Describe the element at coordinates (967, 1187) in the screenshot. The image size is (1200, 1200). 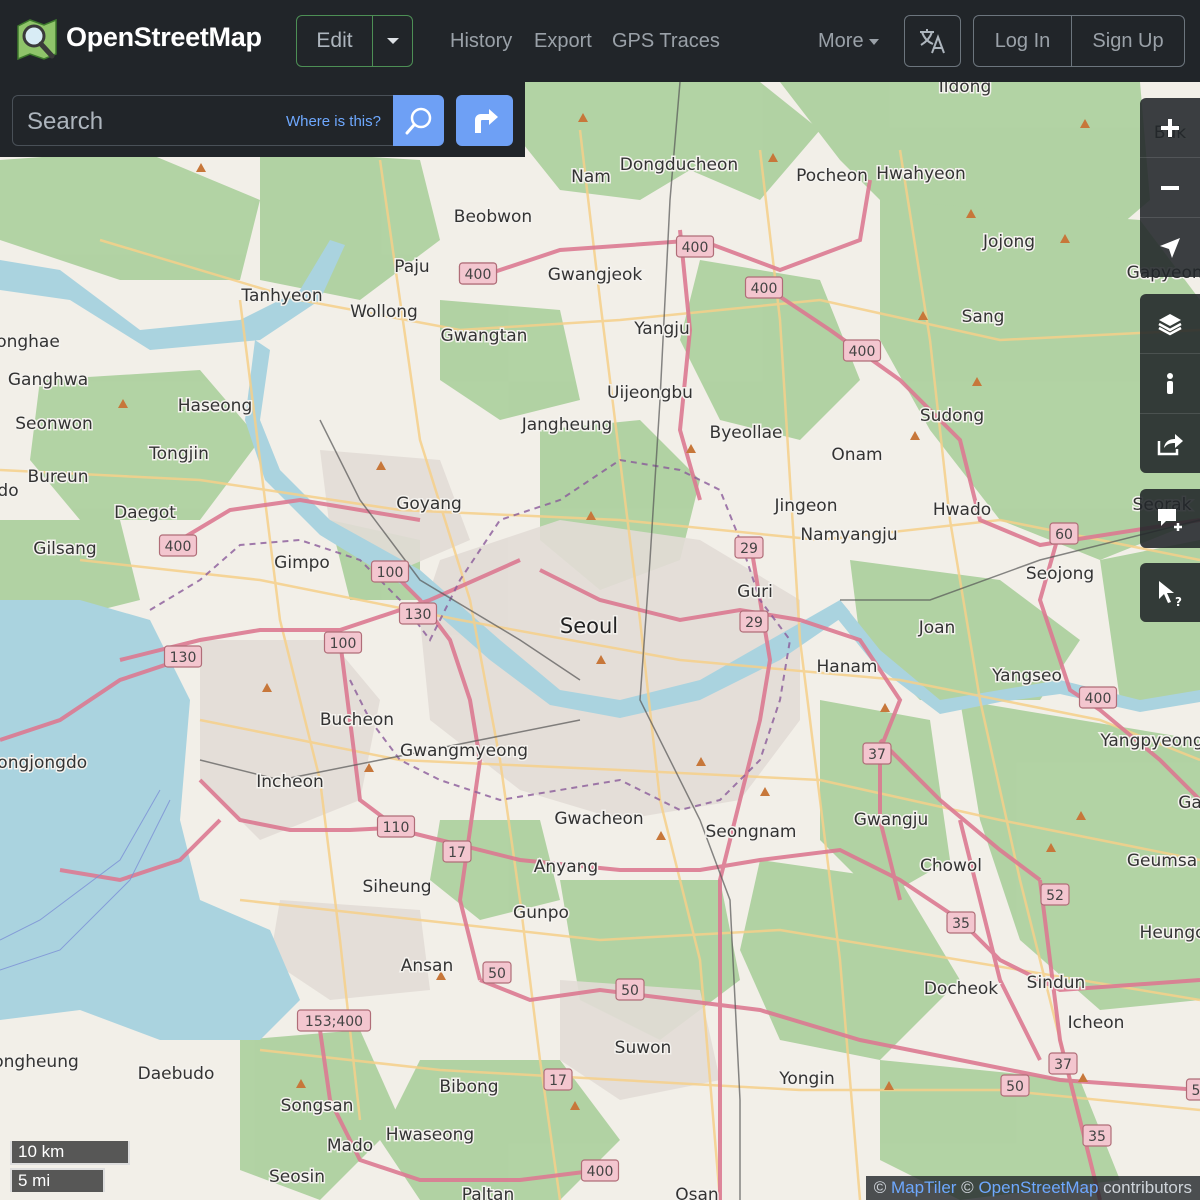
I see `attribution-mid: ©` at that location.